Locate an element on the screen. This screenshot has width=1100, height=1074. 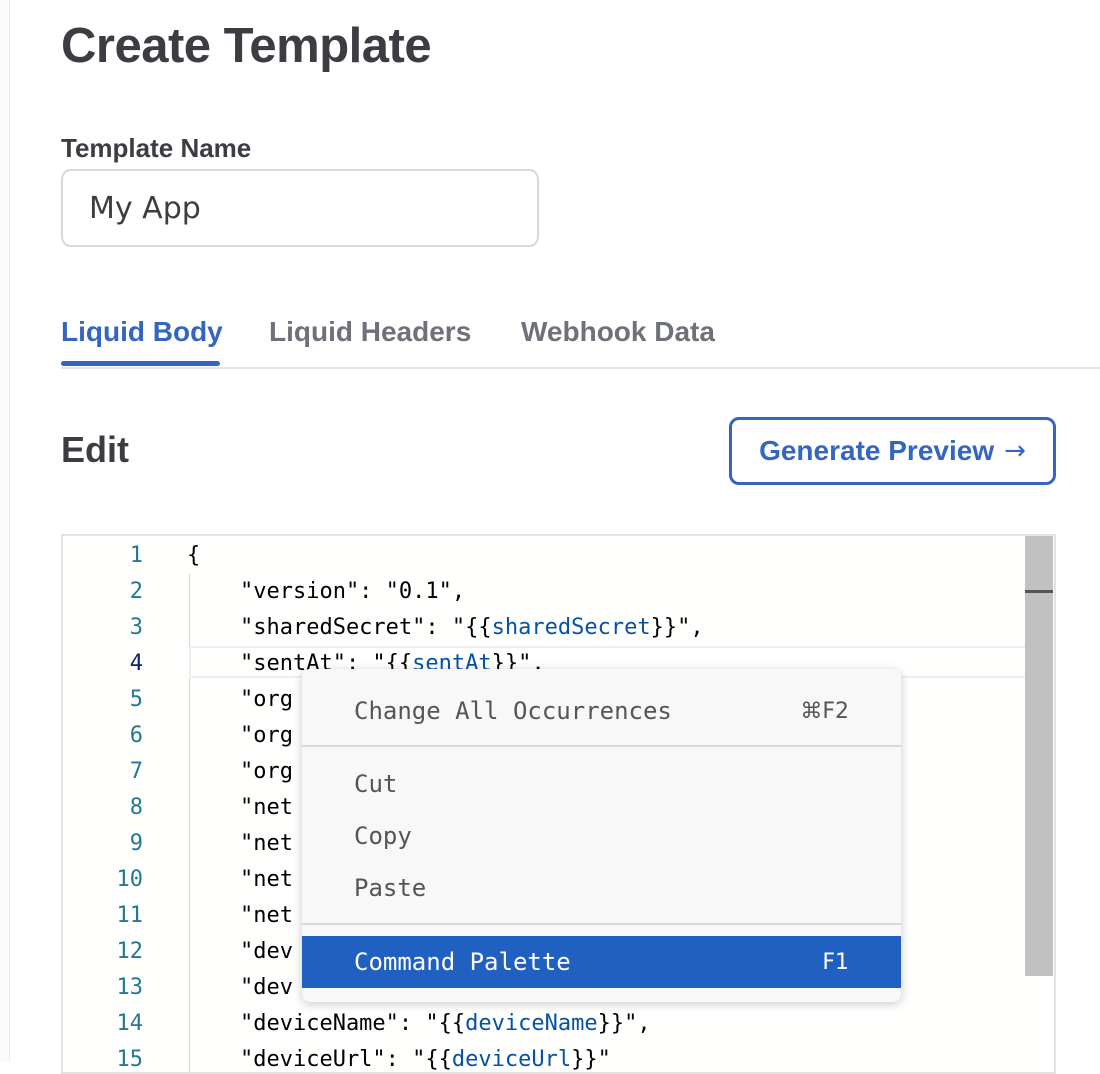
code-line: { is located at coordinates (193, 556).